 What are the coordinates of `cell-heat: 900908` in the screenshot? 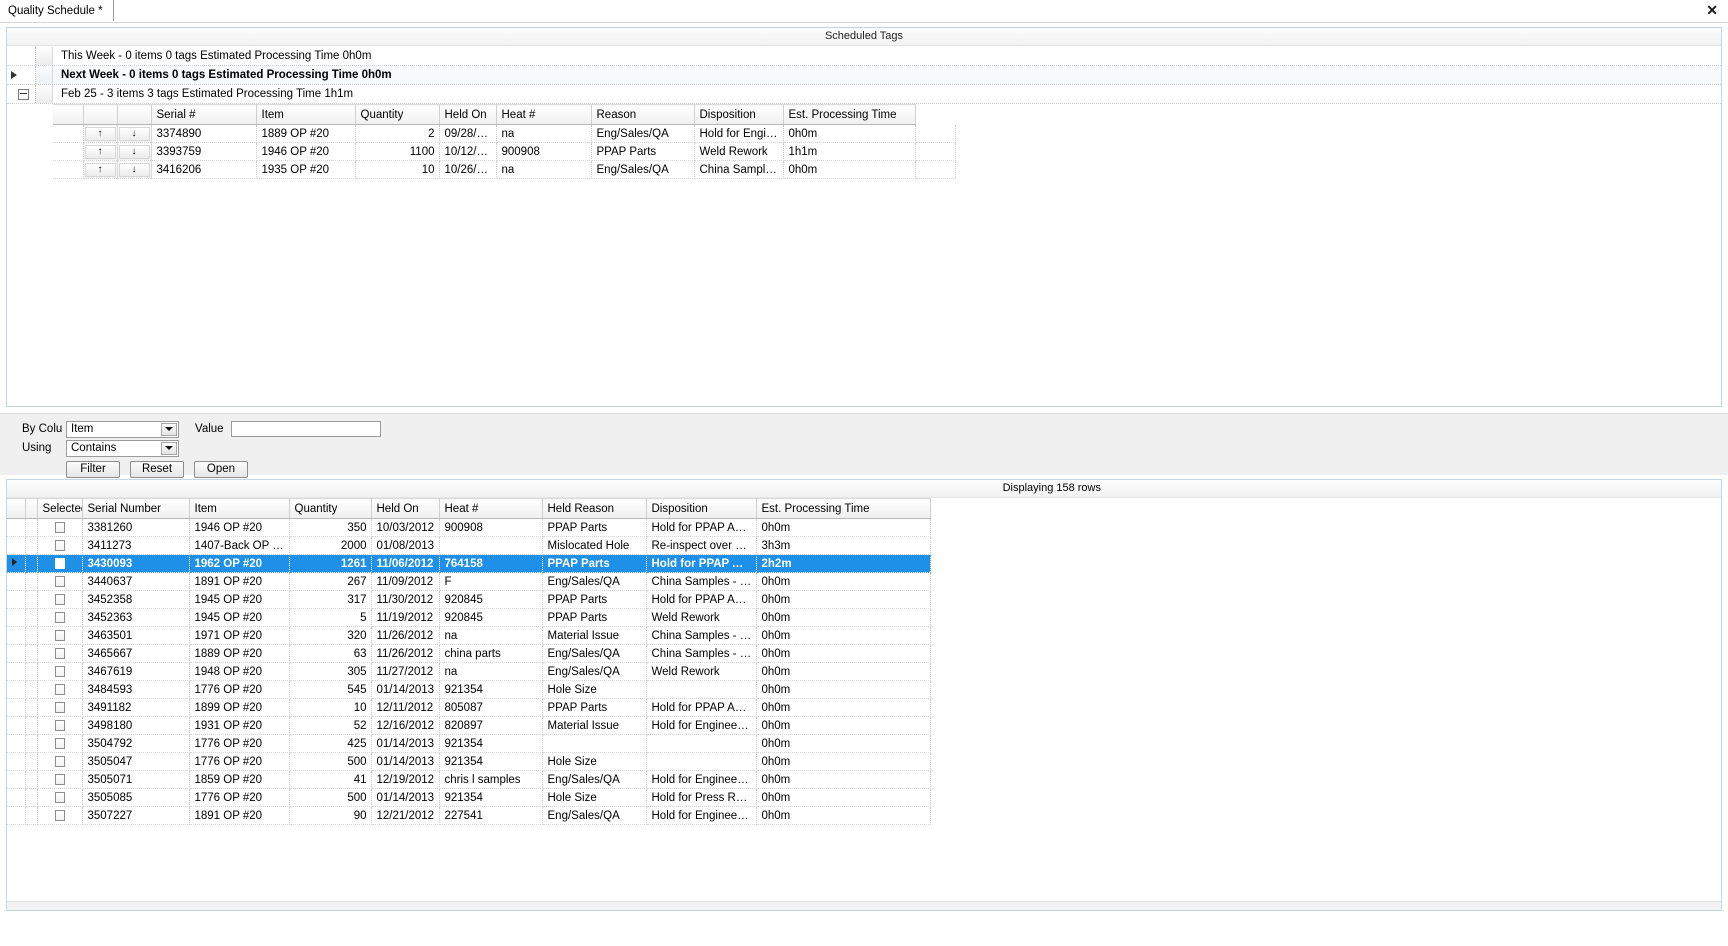 It's located at (491, 527).